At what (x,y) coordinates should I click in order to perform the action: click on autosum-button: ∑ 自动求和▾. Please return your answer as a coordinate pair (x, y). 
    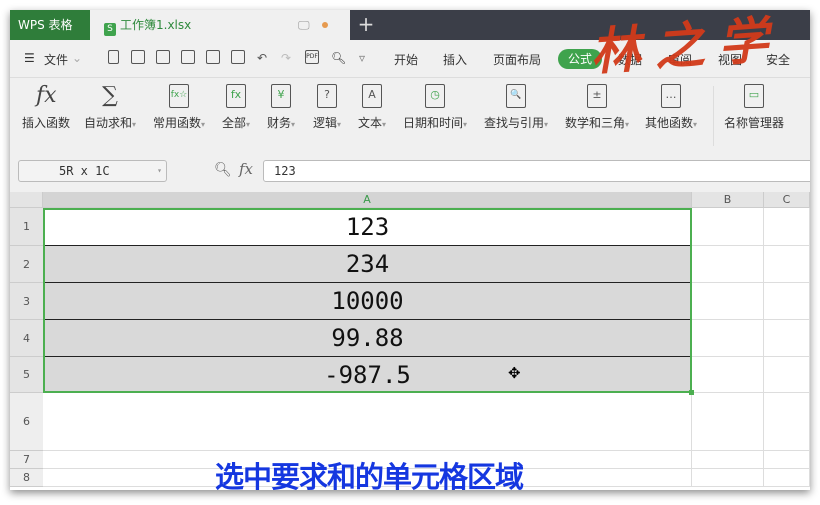
    Looking at the image, I should click on (110, 107).